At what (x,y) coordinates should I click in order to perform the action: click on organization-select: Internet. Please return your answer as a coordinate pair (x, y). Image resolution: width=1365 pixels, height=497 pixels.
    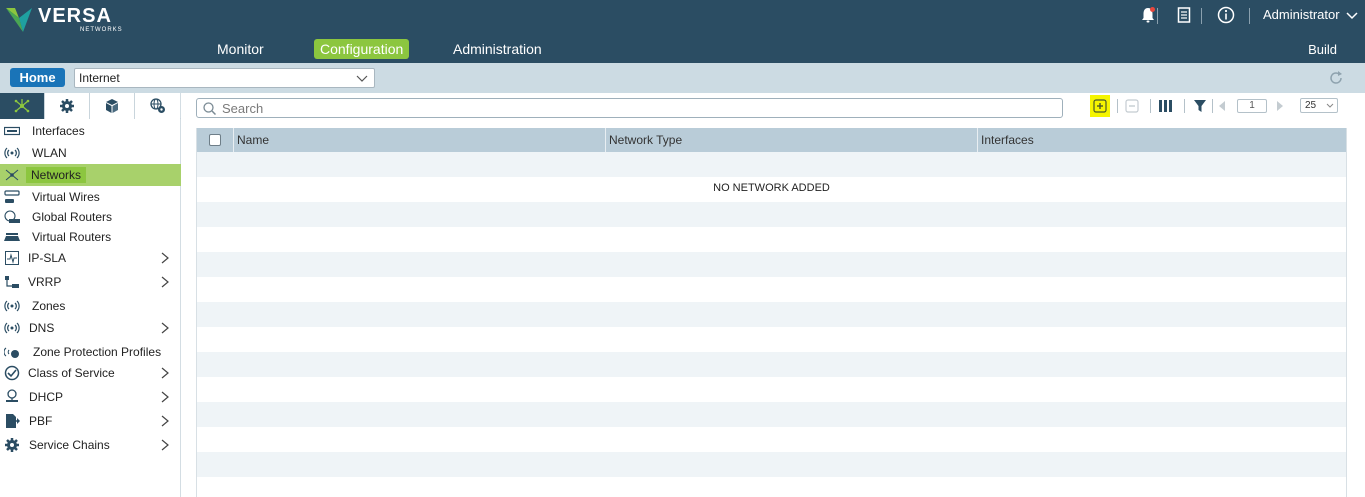
    Looking at the image, I should click on (224, 78).